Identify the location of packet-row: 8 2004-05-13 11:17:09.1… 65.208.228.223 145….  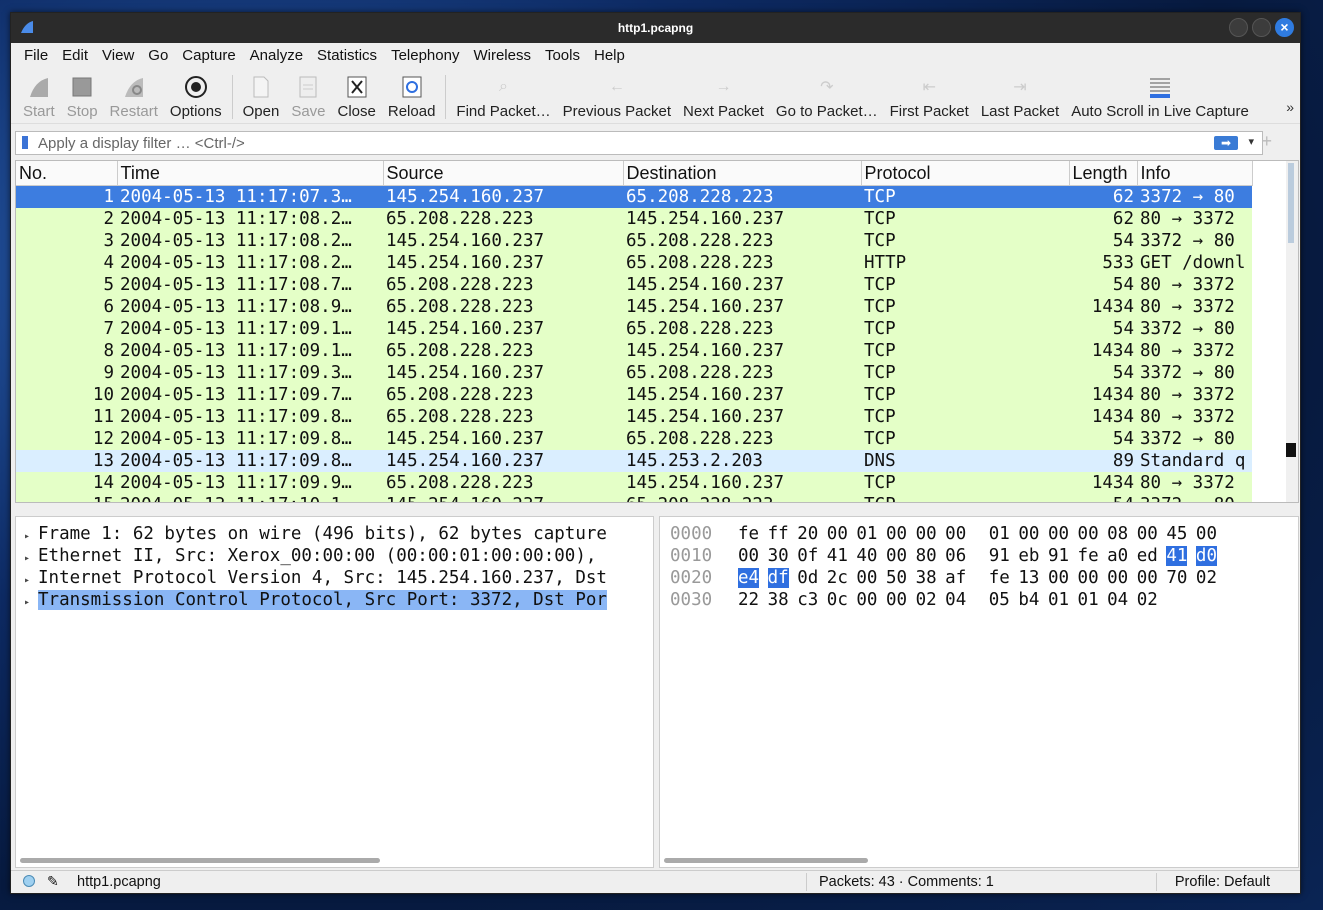
(634, 351).